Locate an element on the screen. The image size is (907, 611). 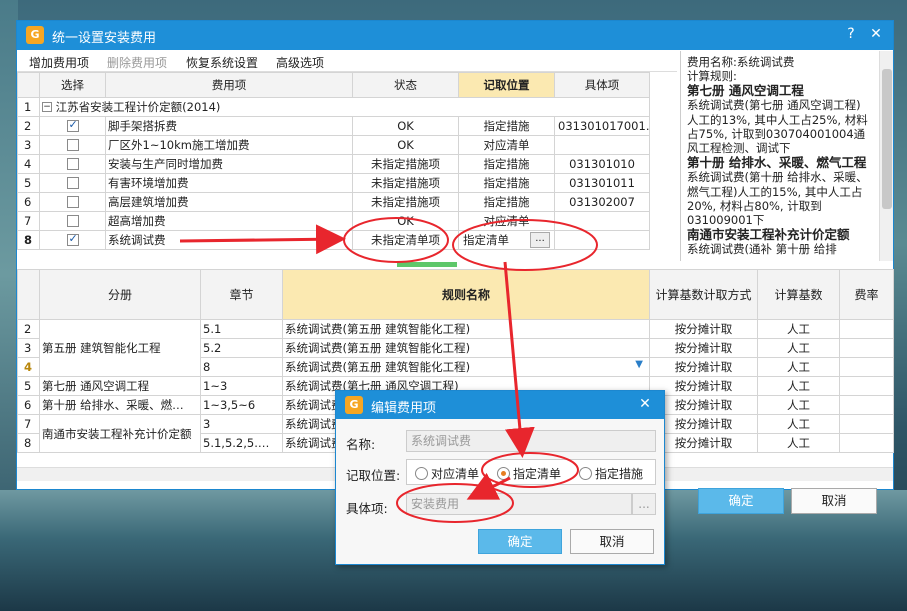
dialog-ok-button: 确定 is located at coordinates (520, 541).